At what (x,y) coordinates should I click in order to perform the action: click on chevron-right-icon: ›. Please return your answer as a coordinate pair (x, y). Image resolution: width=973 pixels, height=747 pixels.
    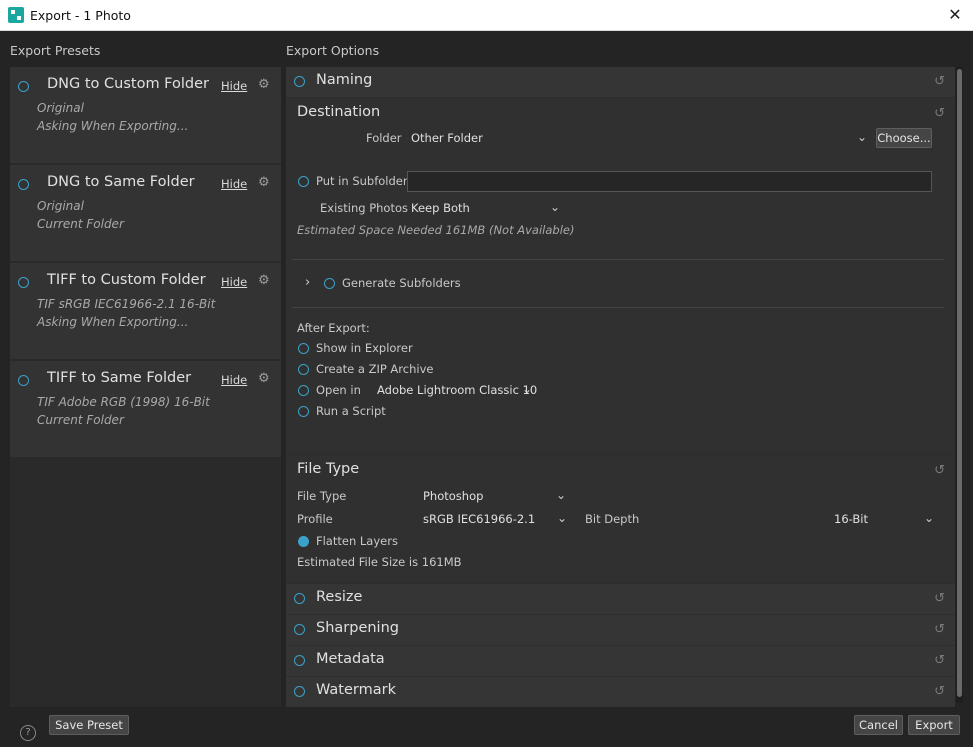
    Looking at the image, I should click on (307, 282).